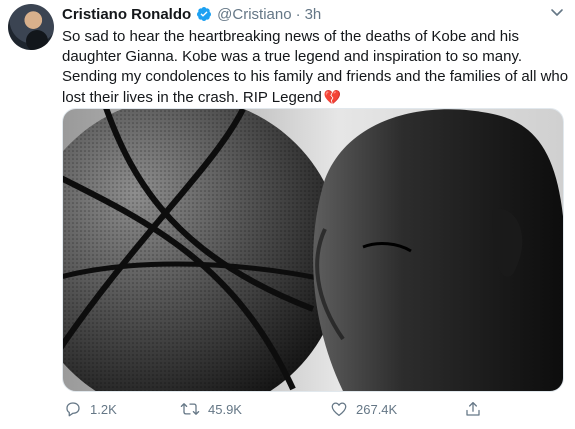 Image resolution: width=575 pixels, height=429 pixels. Describe the element at coordinates (332, 97) in the screenshot. I see `broken-heart-emoji: 💔` at that location.